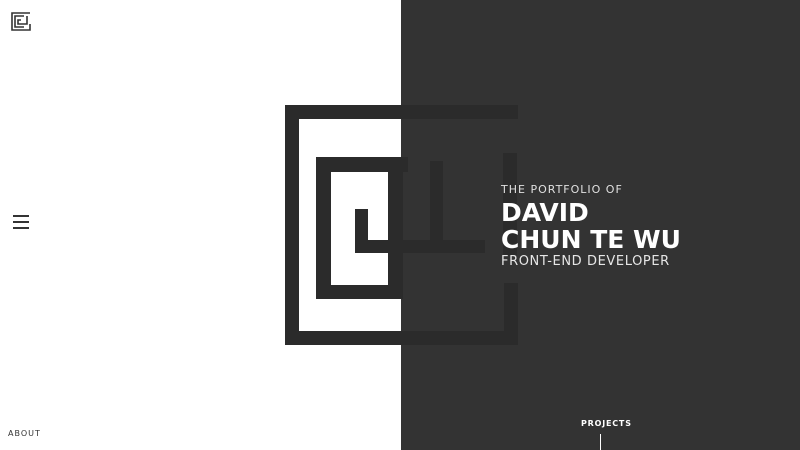  I want to click on menu-bar-bottom, so click(21, 228).